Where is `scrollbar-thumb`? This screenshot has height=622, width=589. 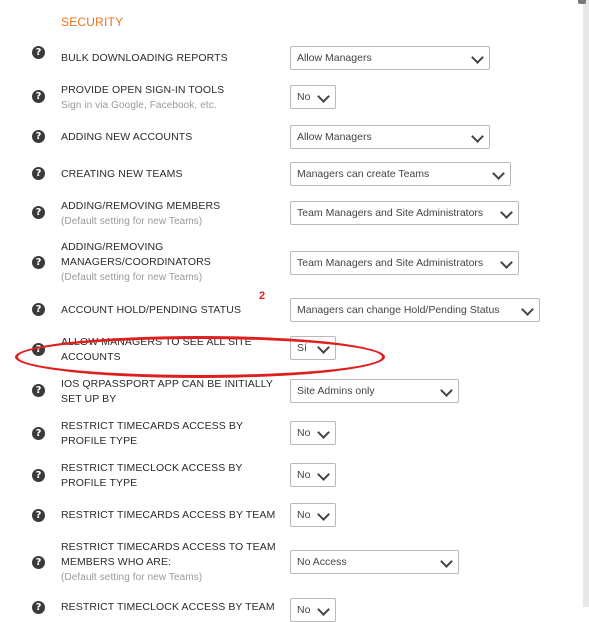 scrollbar-thumb is located at coordinates (582, 2).